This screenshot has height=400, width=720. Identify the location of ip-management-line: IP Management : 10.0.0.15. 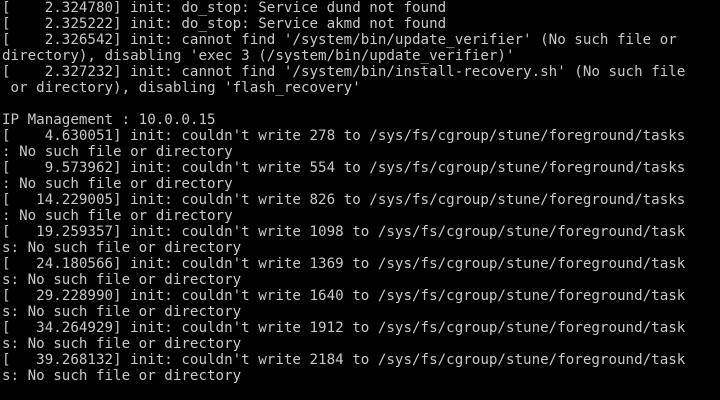
(109, 120).